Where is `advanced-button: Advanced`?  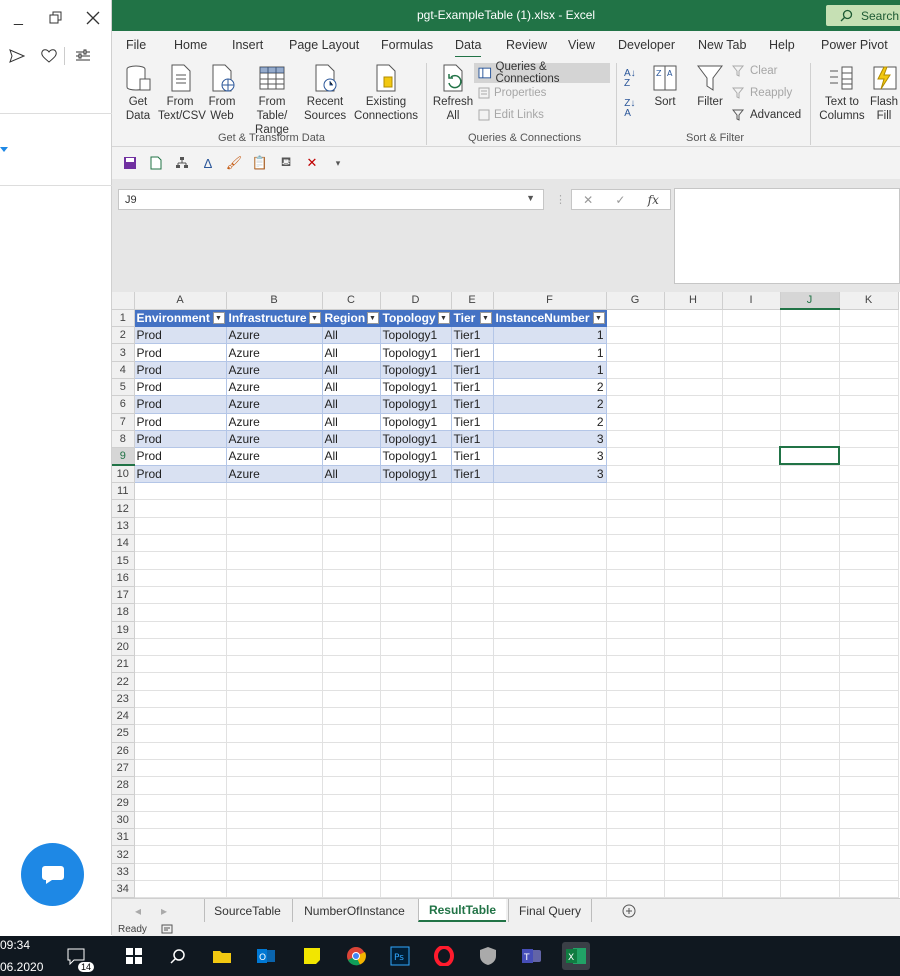
advanced-button: Advanced is located at coordinates (766, 115).